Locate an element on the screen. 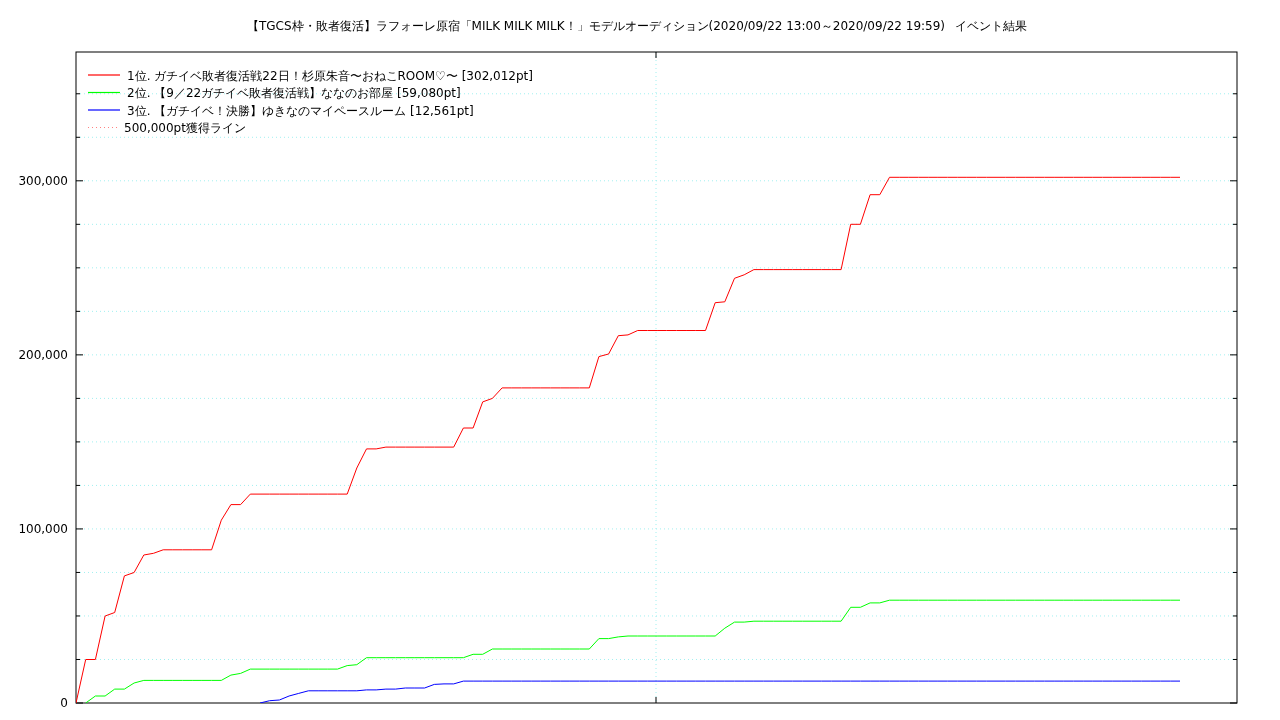 The height and width of the screenshot is (720, 1280). legend-label: 3位. 【ガチイベ！決勝】ゆきなのマイペースルーム [12,561pt] is located at coordinates (300, 110).